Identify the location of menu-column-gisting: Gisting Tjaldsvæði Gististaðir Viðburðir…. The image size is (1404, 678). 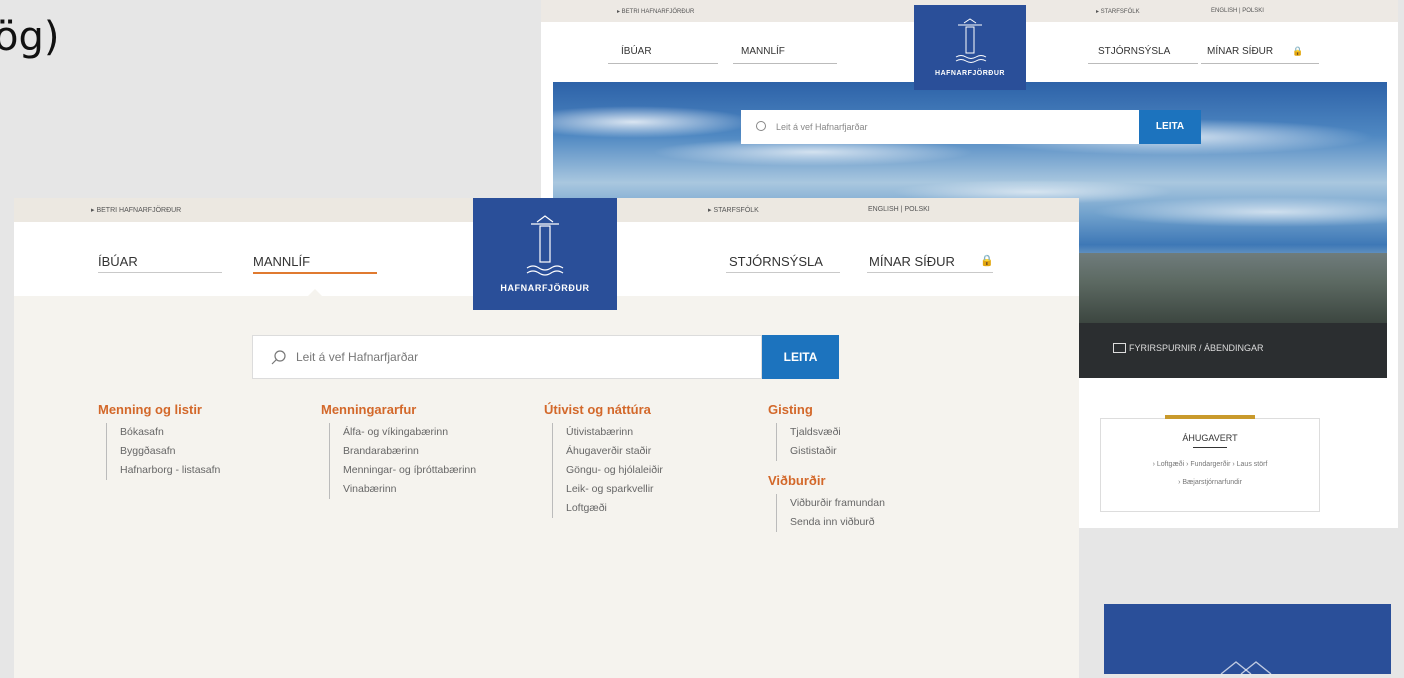
(826, 467).